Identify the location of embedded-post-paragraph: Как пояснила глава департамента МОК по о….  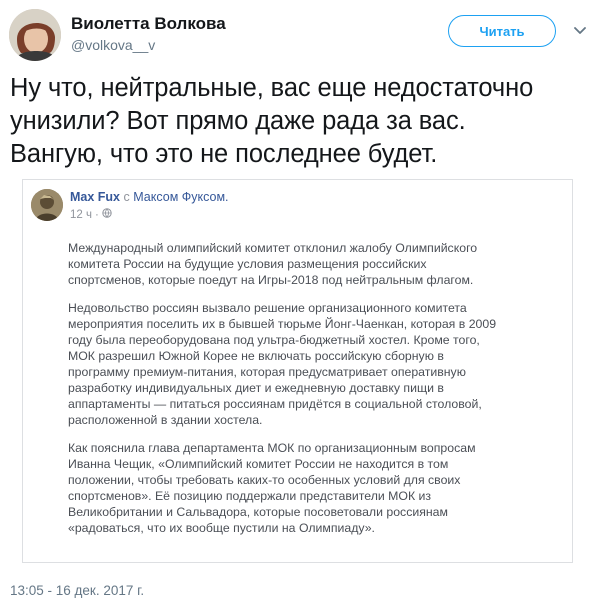
(313, 488).